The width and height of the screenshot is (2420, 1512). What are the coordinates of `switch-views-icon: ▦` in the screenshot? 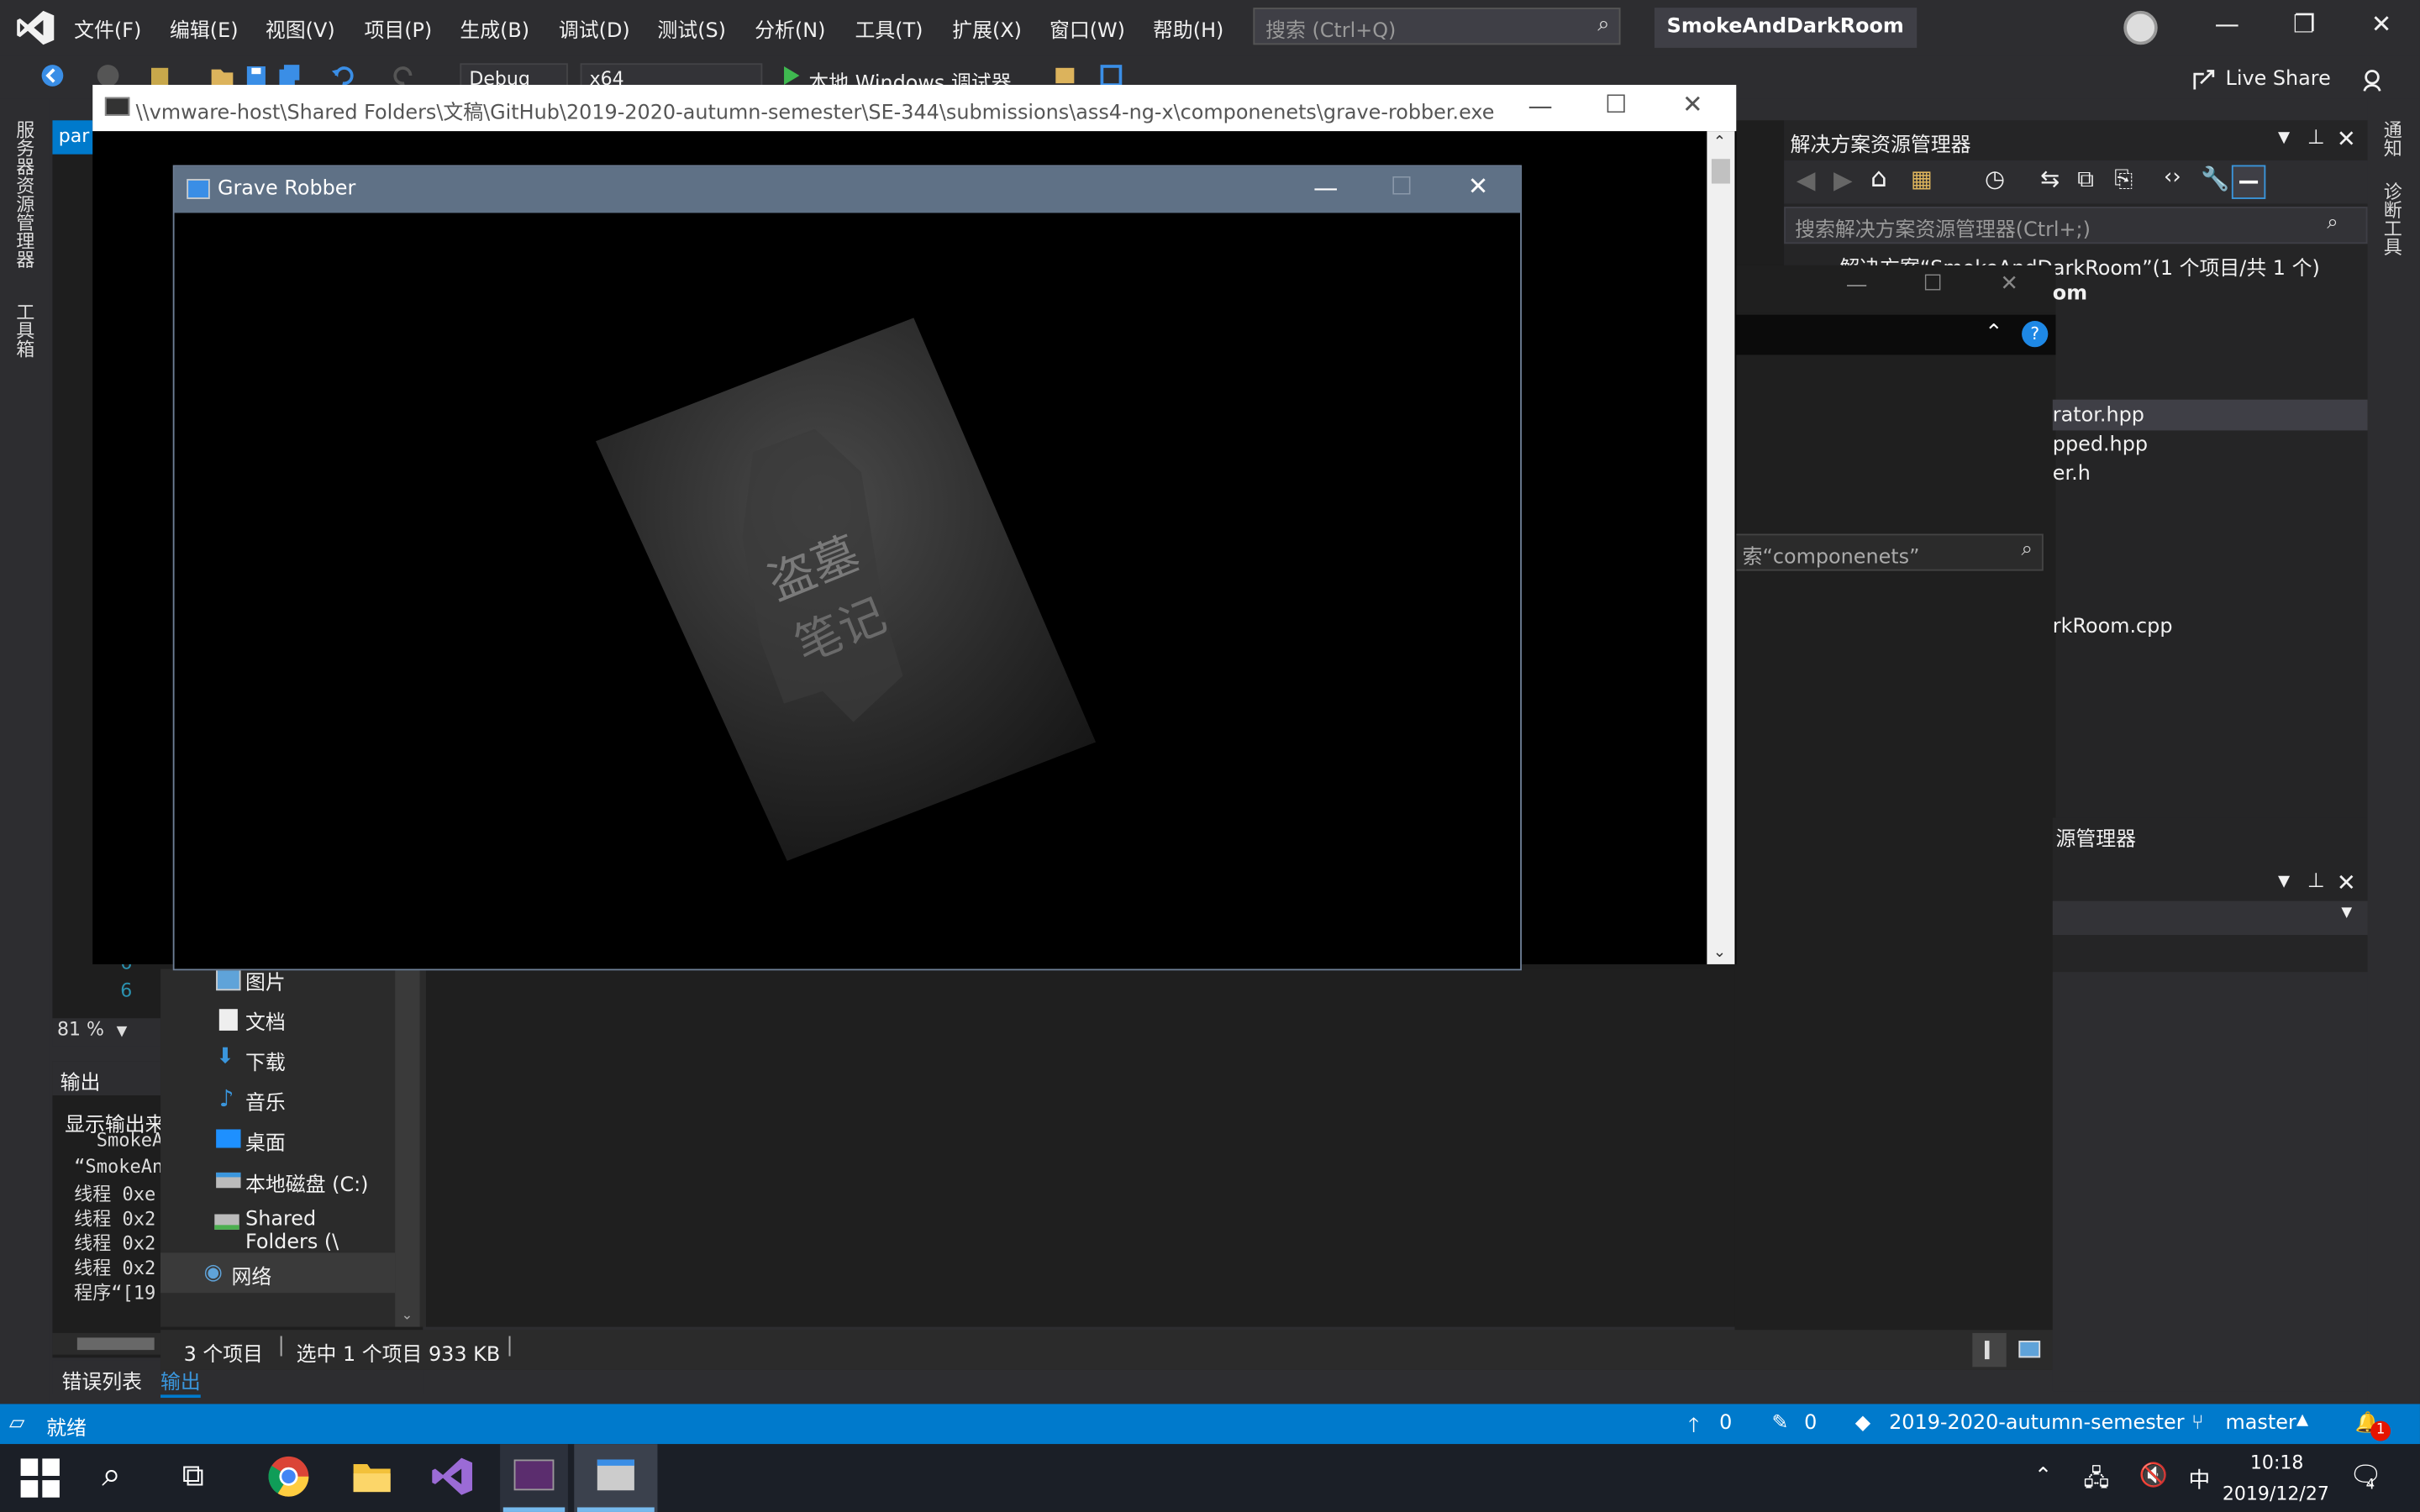 It's located at (1922, 179).